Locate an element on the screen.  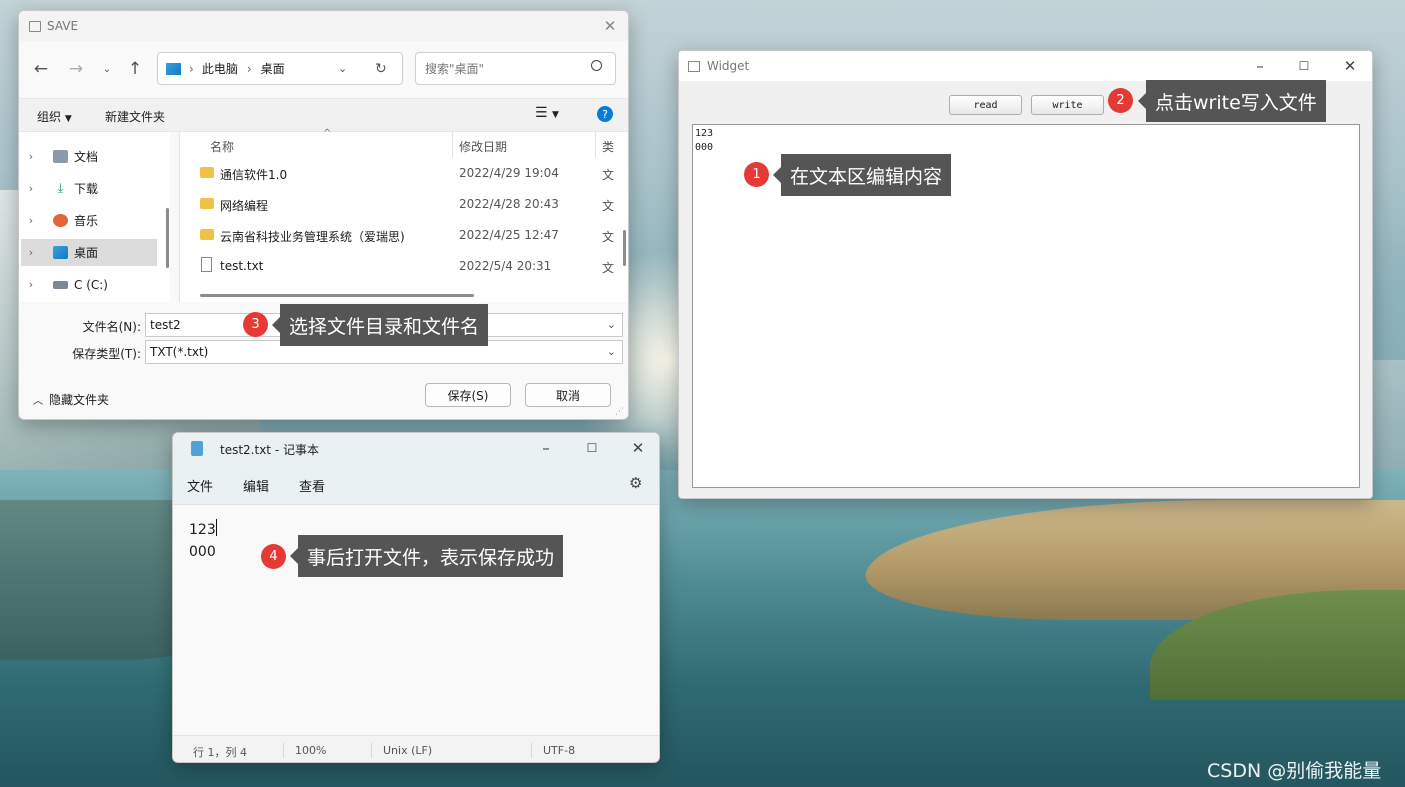
scrollbar is located at coordinates (167, 238).